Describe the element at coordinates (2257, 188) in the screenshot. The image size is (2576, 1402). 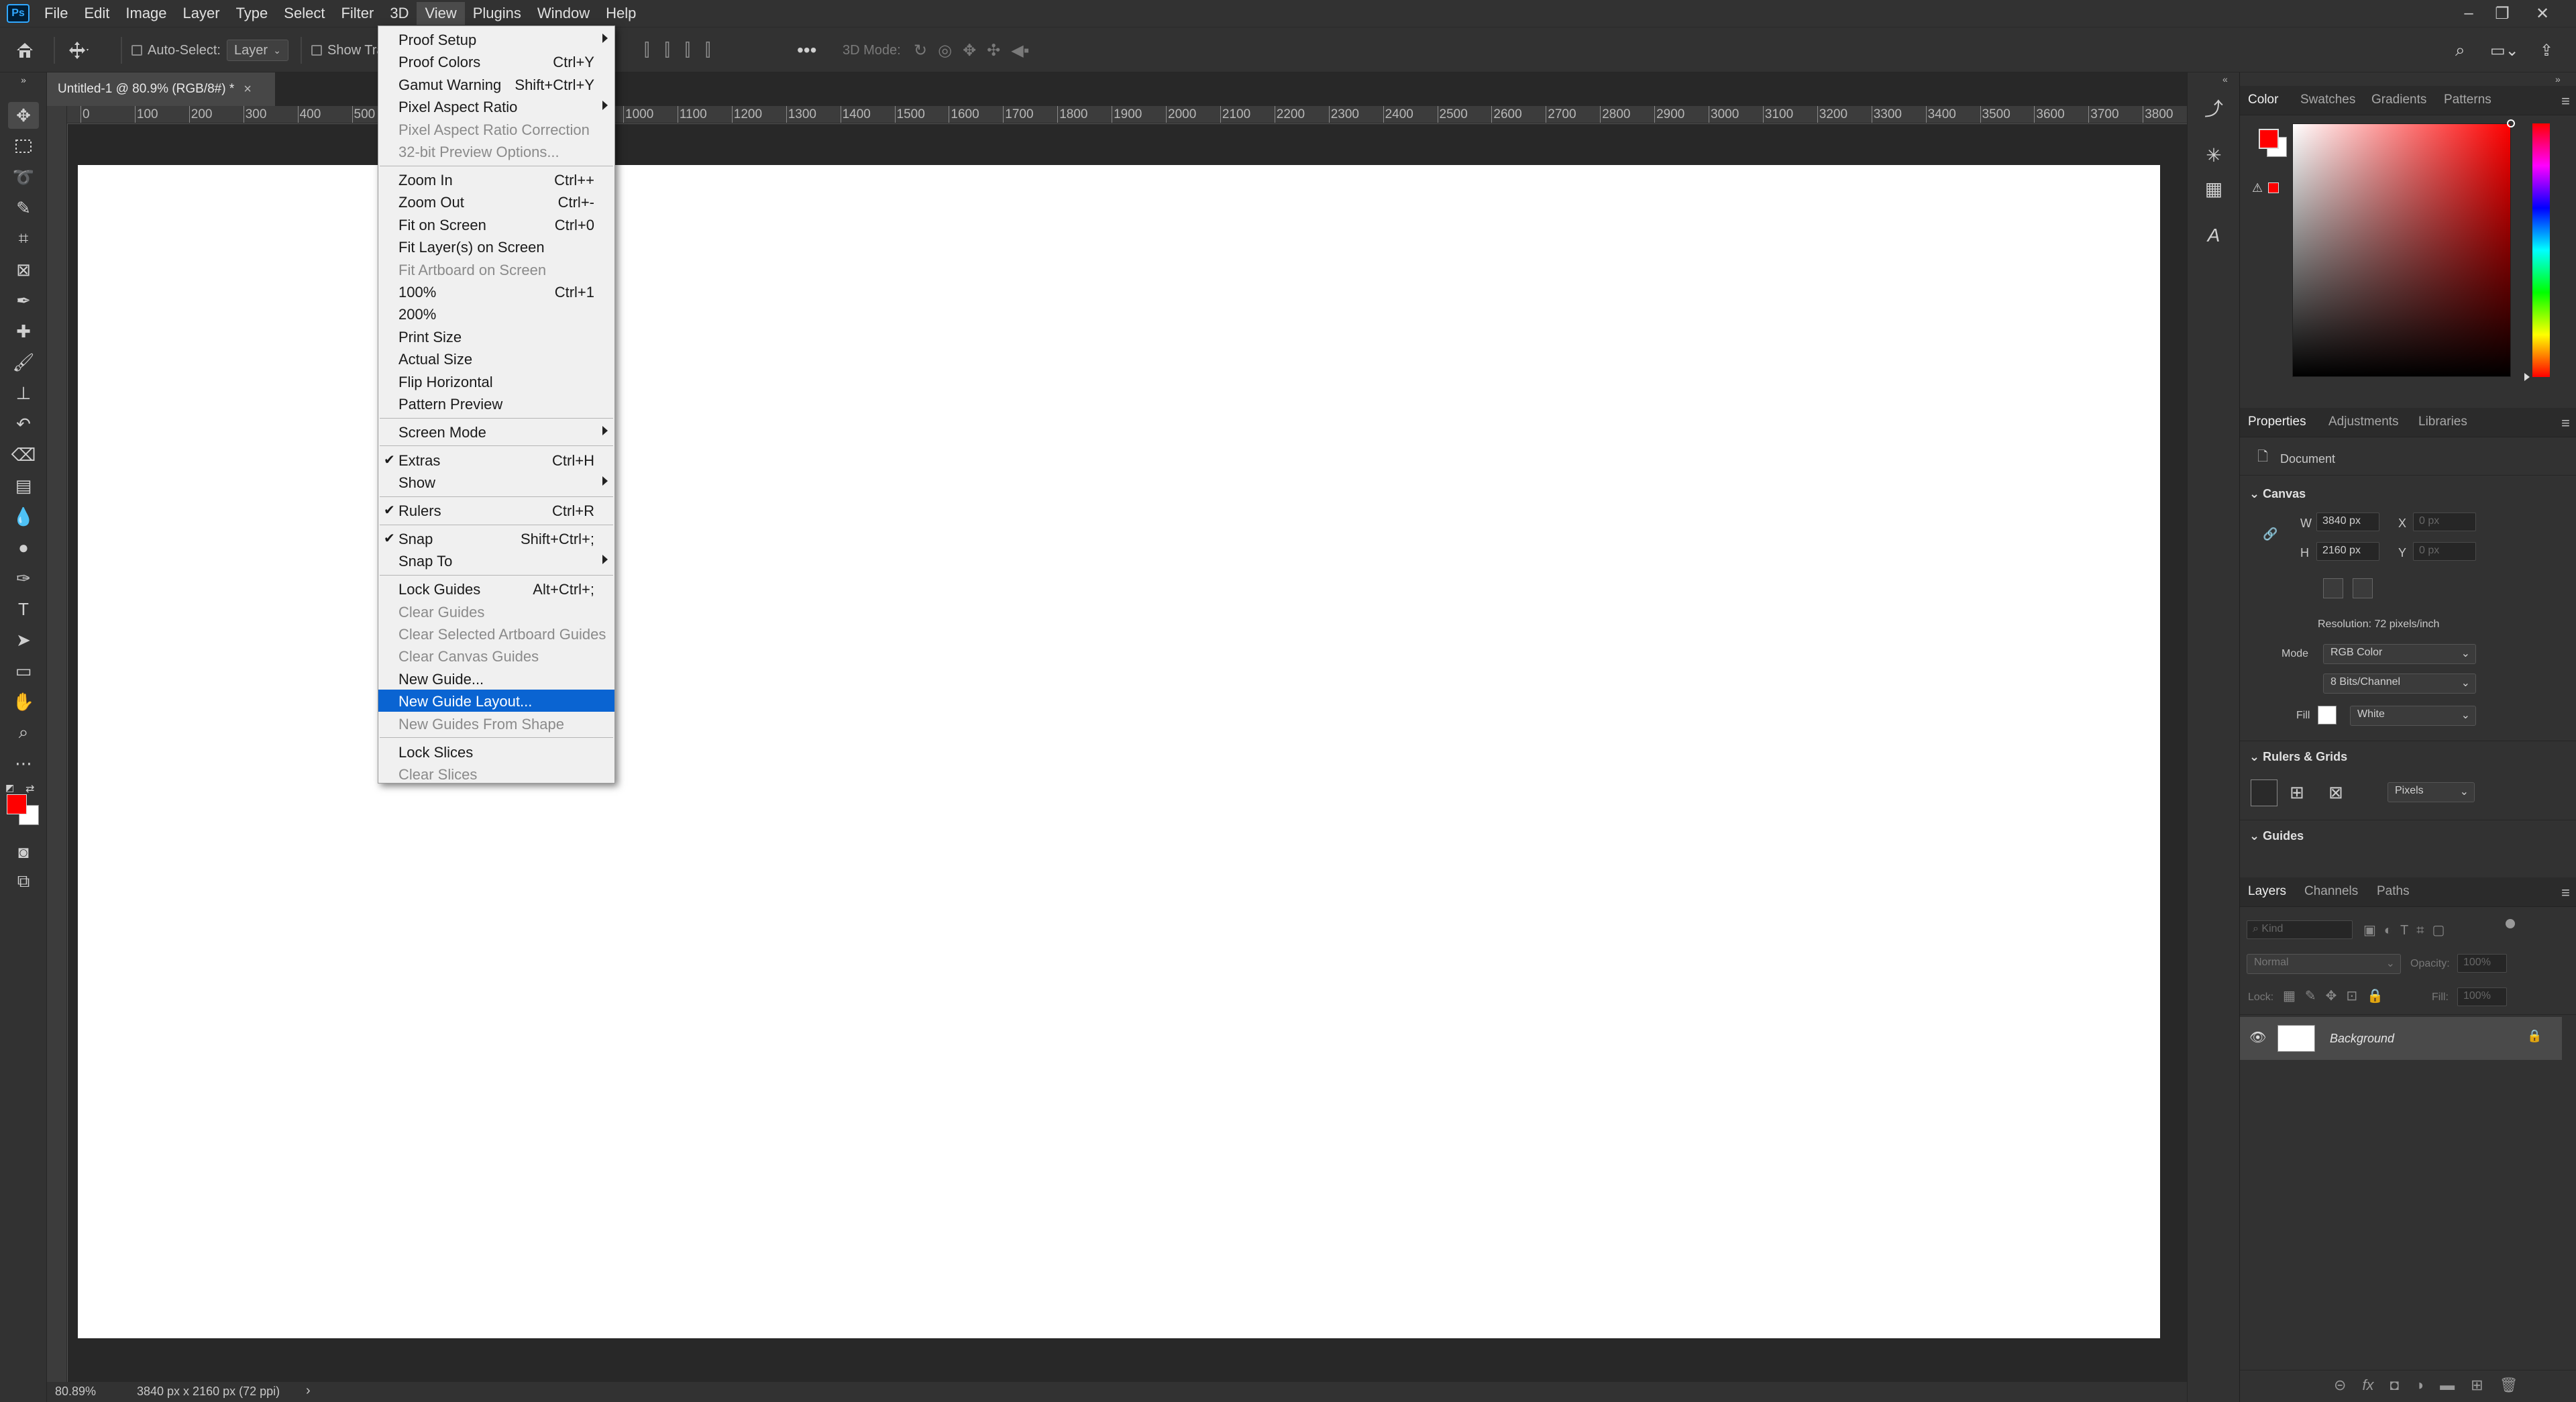
I see `gamut-warning-icon: ⚠` at that location.